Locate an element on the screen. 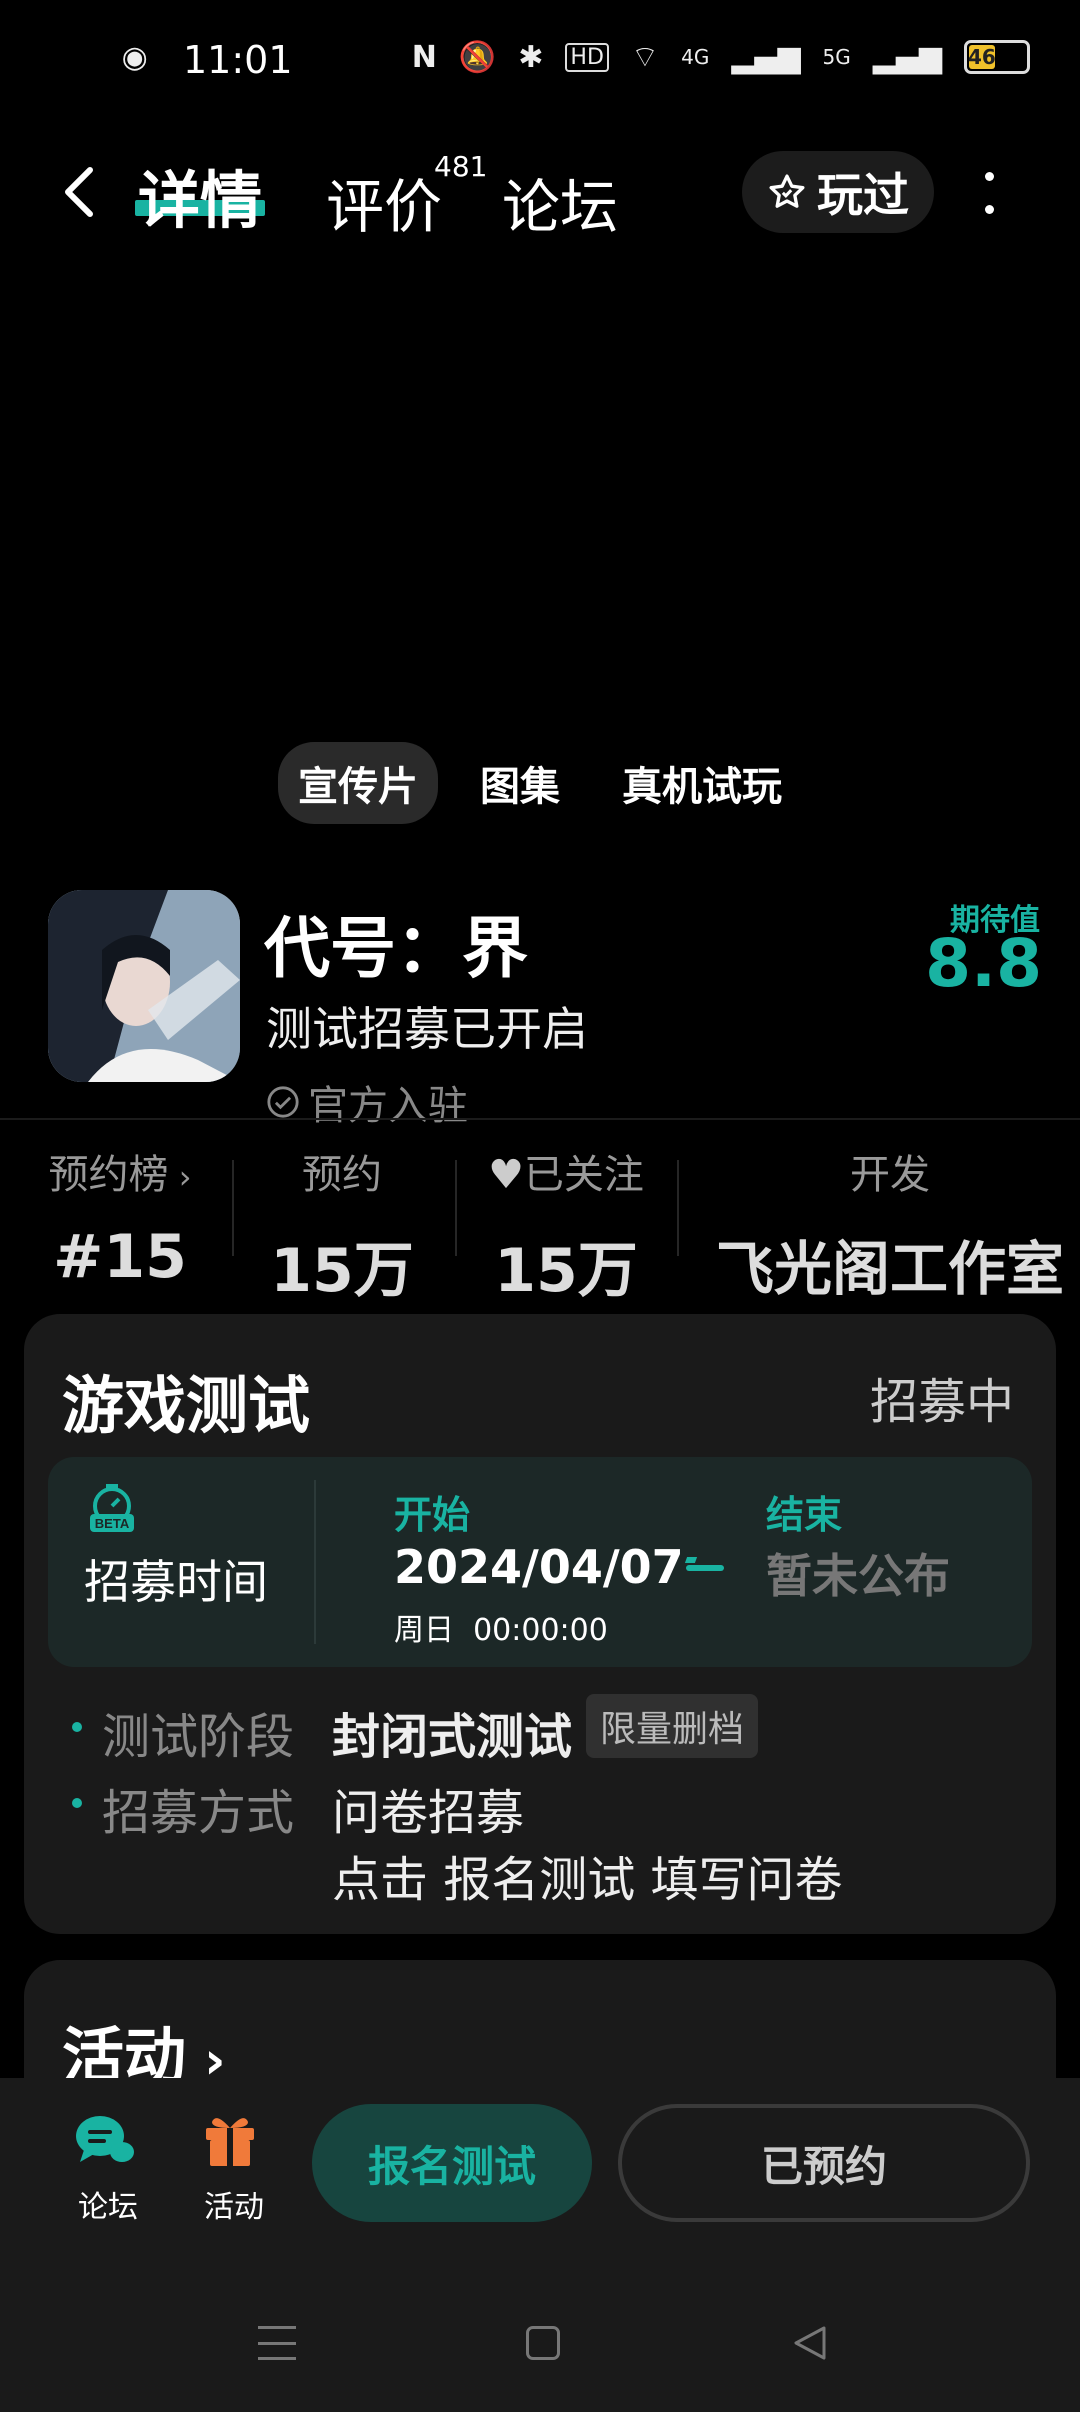  stat-follow: ♥已关注 15万 is located at coordinates (566, 1225).